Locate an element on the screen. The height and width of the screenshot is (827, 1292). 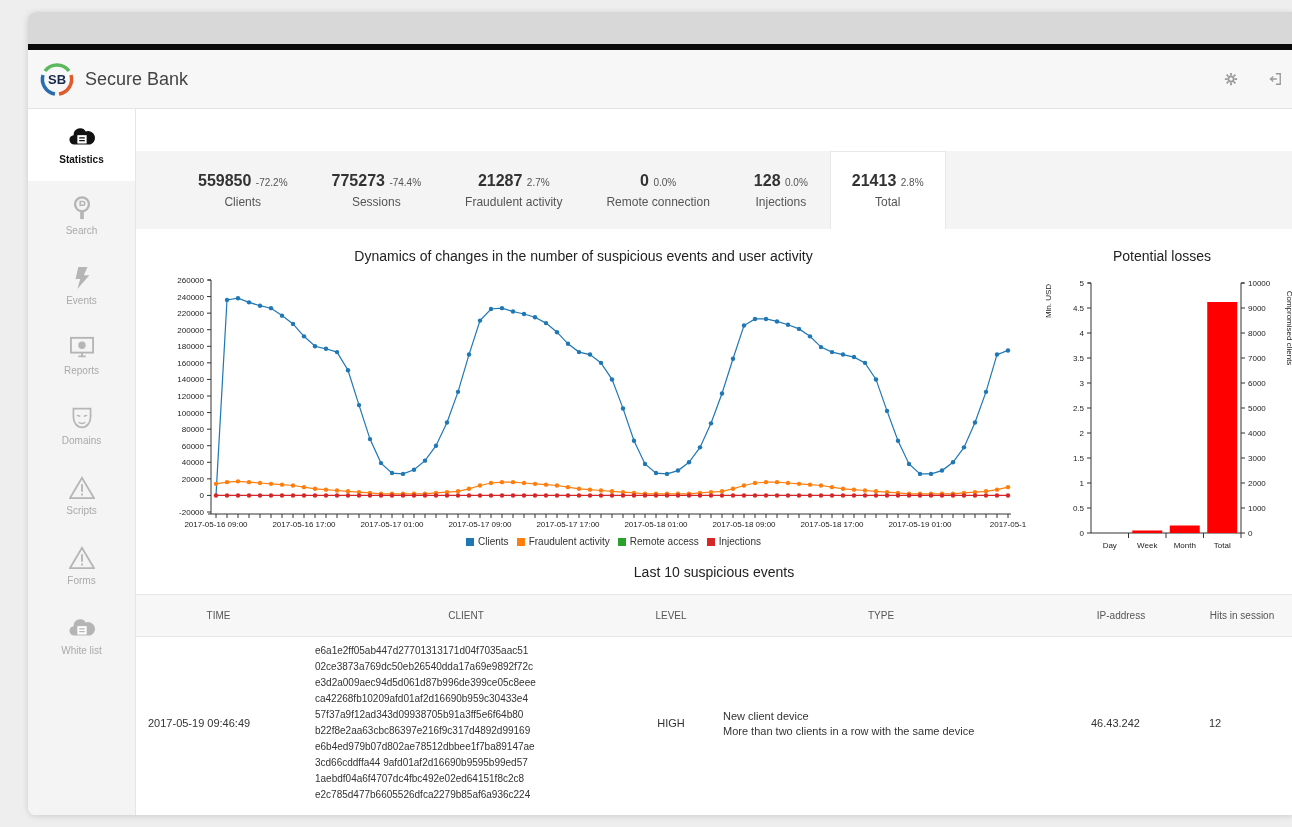
column-header: LEVEL is located at coordinates (671, 615).